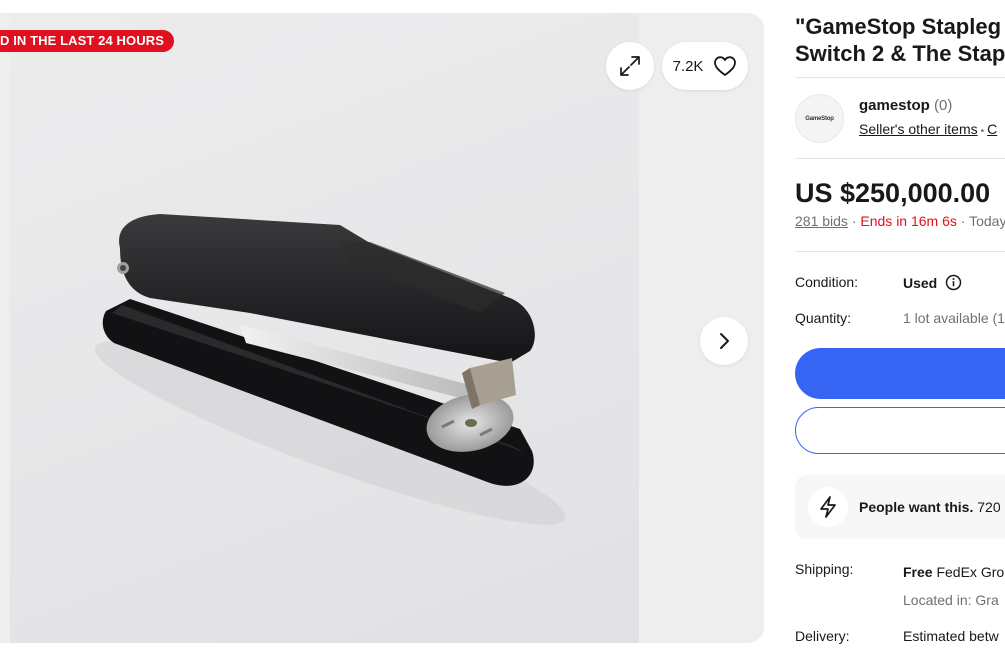 The image size is (1005, 650). I want to click on quantity-label: Quantity:, so click(823, 318).